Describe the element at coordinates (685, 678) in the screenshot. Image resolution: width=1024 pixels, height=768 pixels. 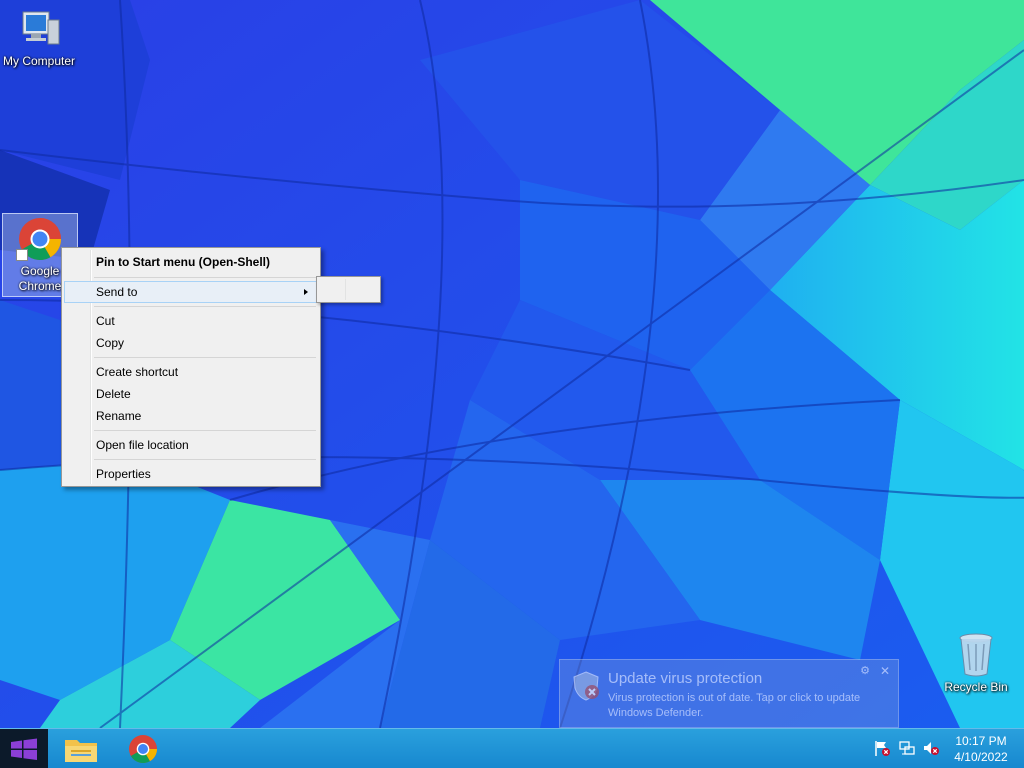
I see `notification-title: Update virus protection` at that location.